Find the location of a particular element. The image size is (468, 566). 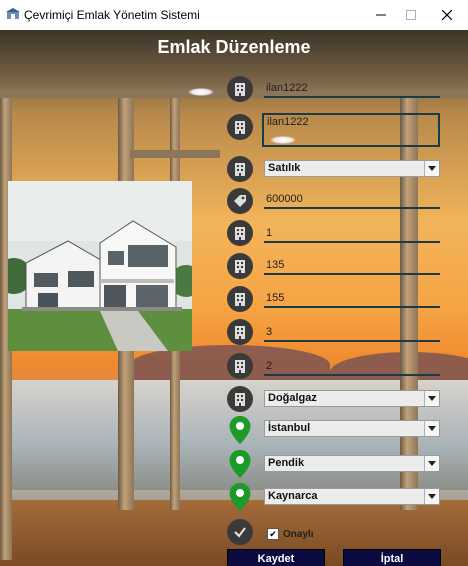

neighborhood-select-value: Kaynarca is located at coordinates (293, 496).